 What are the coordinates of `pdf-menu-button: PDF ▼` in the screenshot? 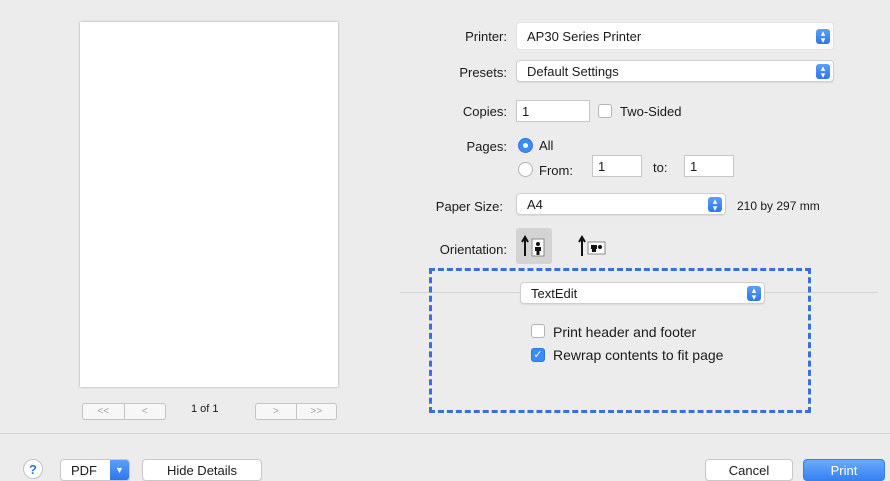 It's located at (95, 470).